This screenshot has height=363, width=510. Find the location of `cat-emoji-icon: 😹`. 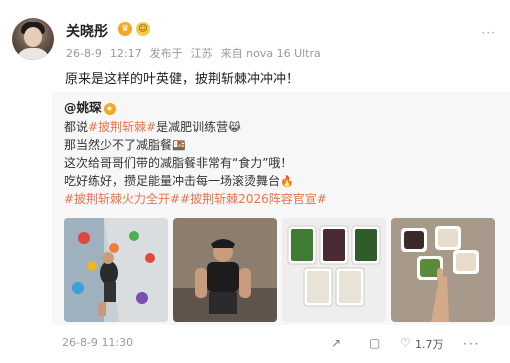

cat-emoji-icon: 😹 is located at coordinates (235, 127).